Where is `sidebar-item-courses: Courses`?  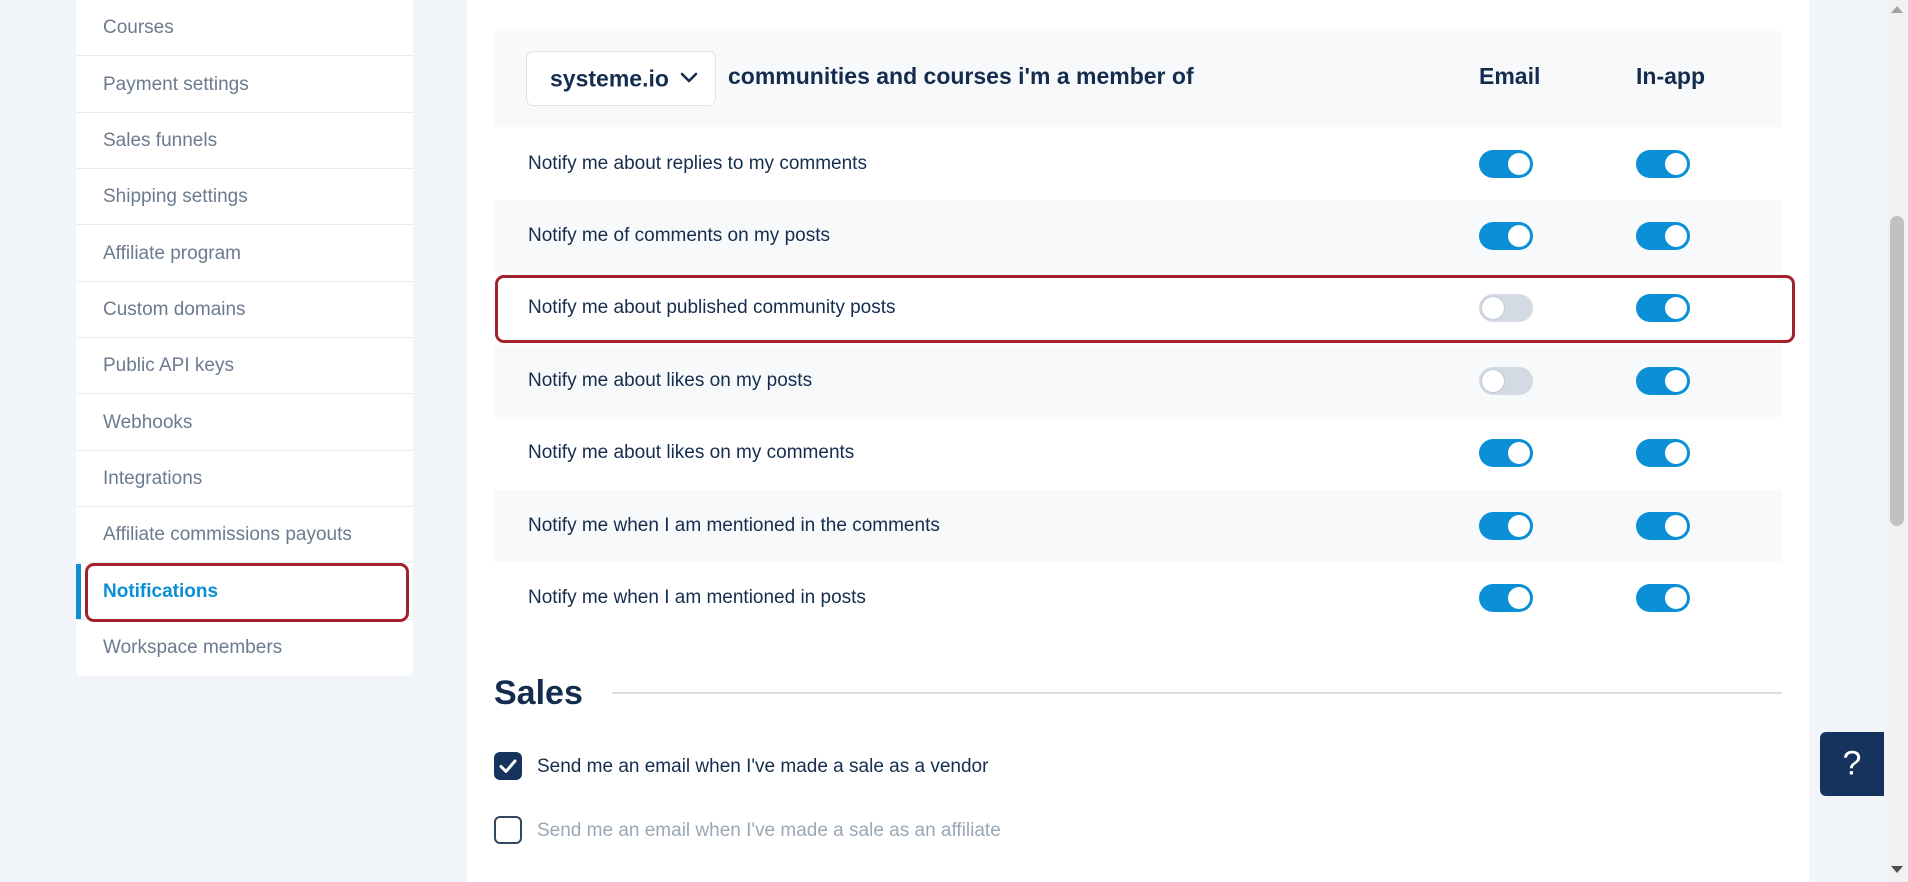
sidebar-item-courses: Courses is located at coordinates (244, 28).